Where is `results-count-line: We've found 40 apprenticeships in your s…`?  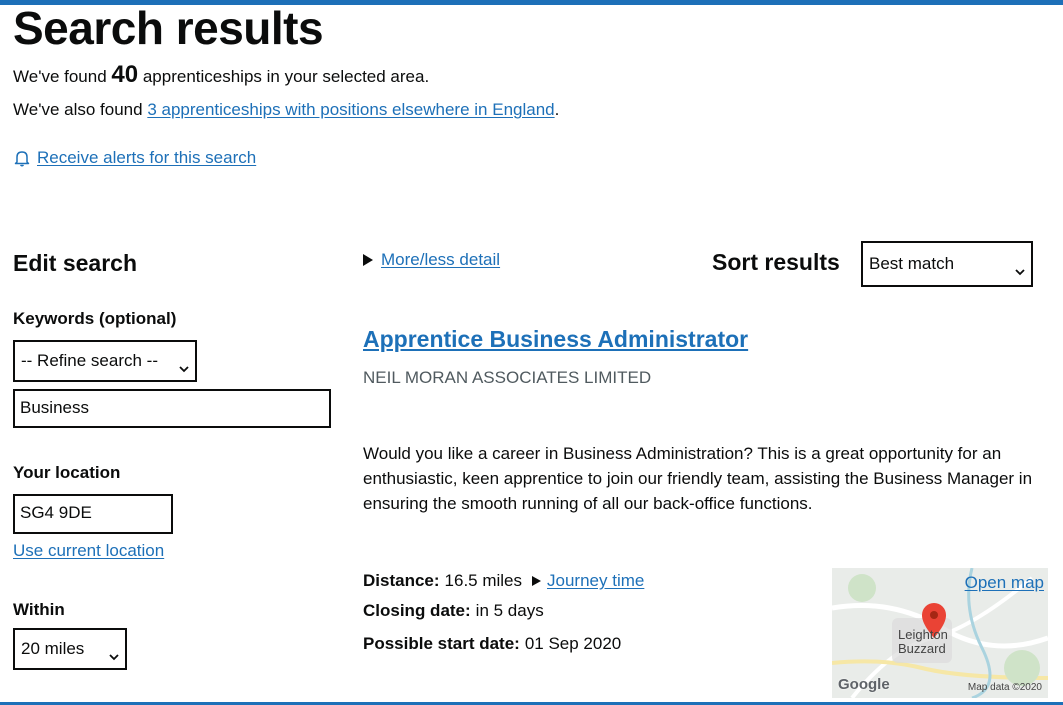 results-count-line: We've found 40 apprenticeships in your s… is located at coordinates (221, 74).